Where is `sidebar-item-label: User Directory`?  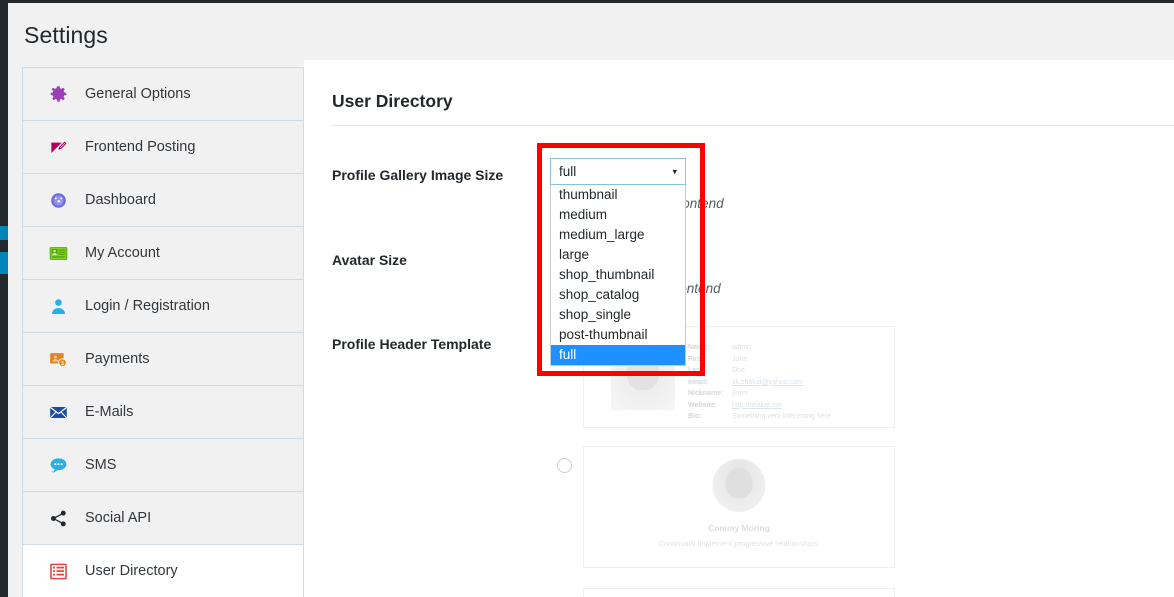 sidebar-item-label: User Directory is located at coordinates (131, 571).